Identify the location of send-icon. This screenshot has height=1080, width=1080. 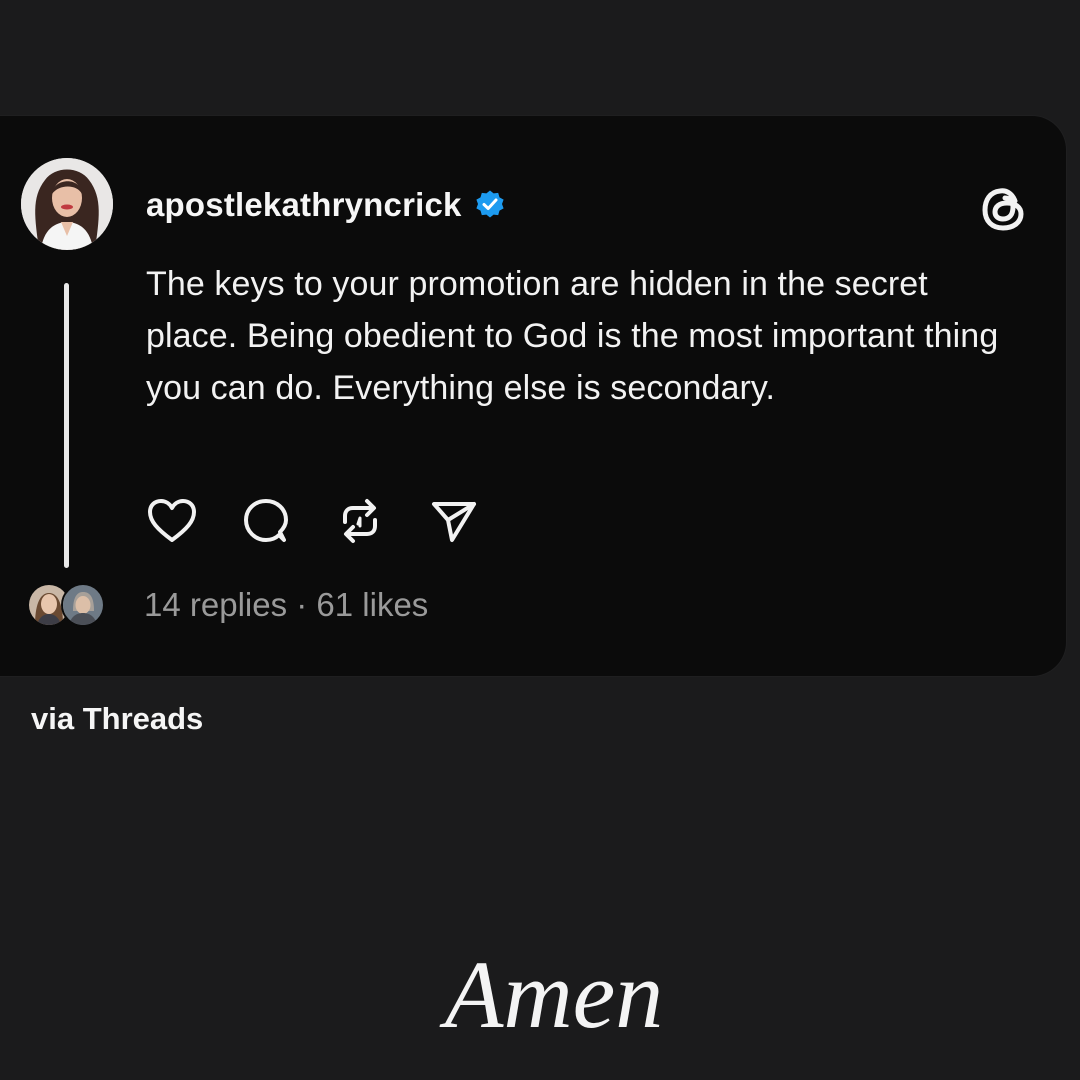
(454, 522).